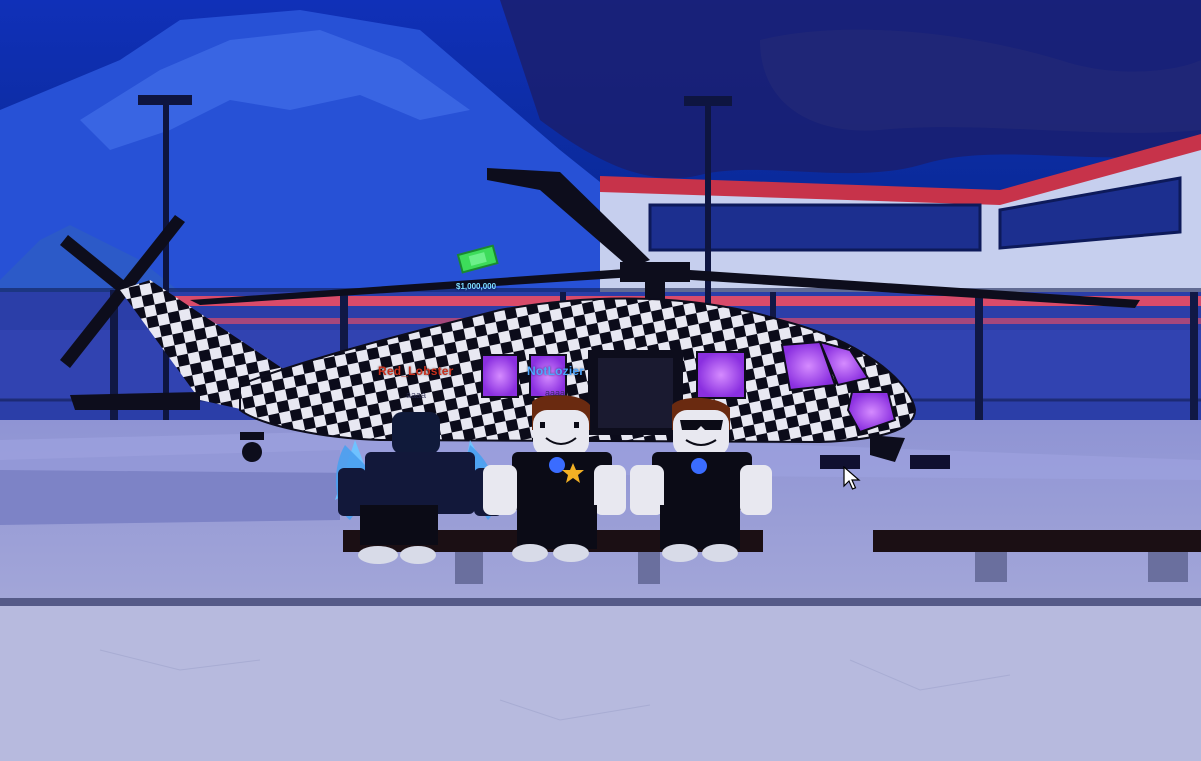  I want to click on vehicle-price-label: $1,000,000, so click(476, 286).